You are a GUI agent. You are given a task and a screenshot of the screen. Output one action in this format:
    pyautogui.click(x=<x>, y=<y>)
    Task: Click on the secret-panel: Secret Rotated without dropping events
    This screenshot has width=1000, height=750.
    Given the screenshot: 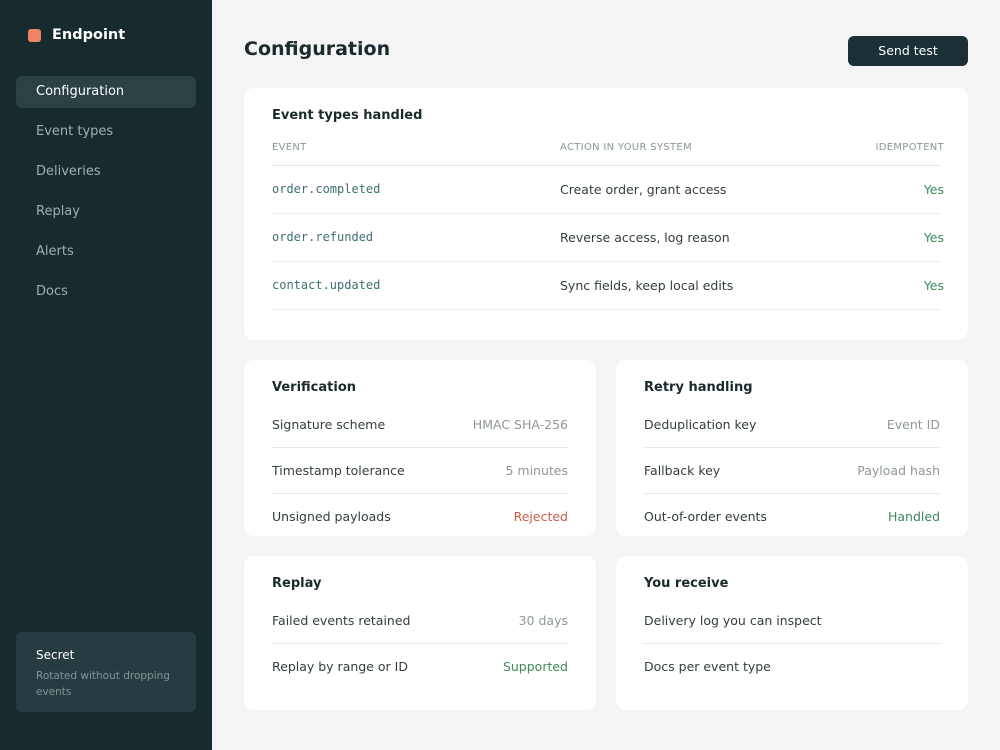 What is the action you would take?
    pyautogui.click(x=106, y=672)
    